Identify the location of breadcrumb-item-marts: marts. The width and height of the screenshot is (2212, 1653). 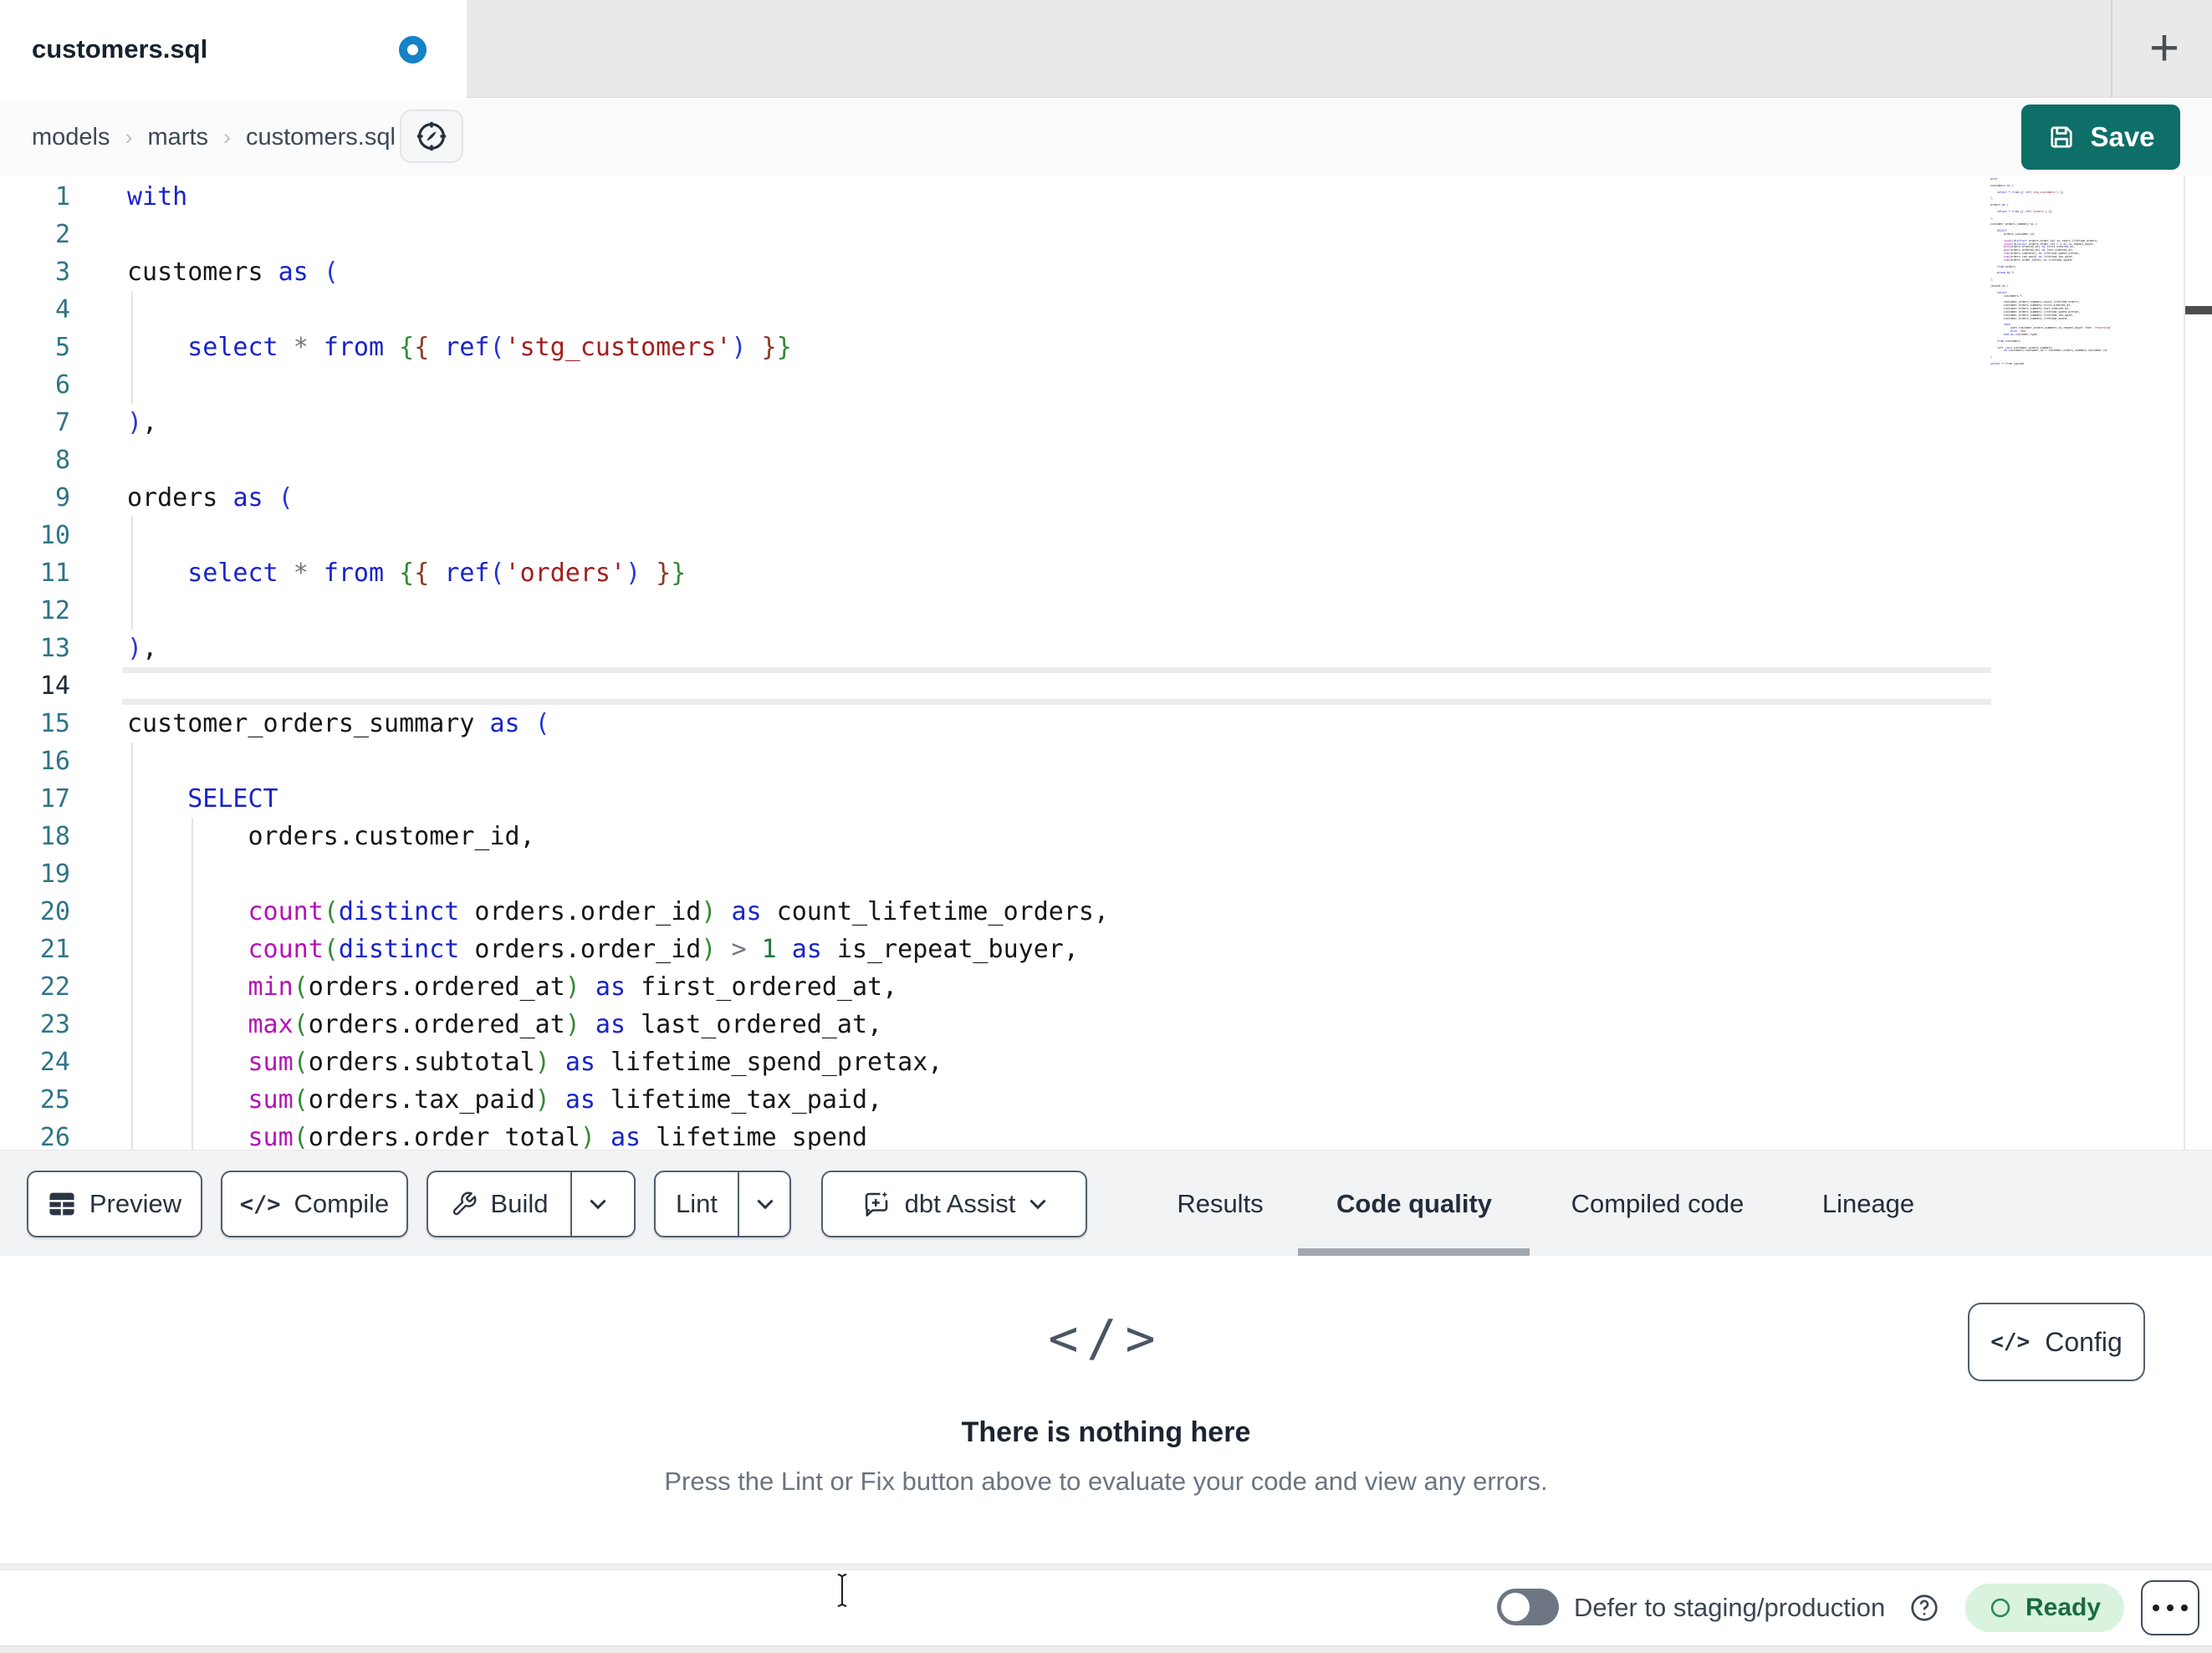
(179, 137).